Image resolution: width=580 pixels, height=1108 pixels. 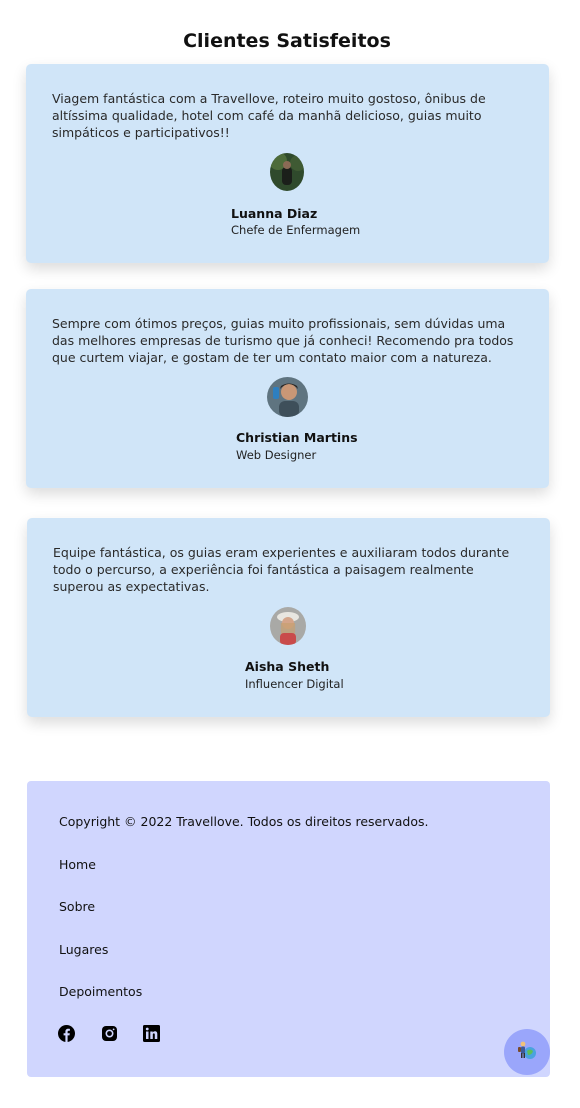 What do you see at coordinates (287, 40) in the screenshot?
I see `section-title: Clientes Satisfeitos` at bounding box center [287, 40].